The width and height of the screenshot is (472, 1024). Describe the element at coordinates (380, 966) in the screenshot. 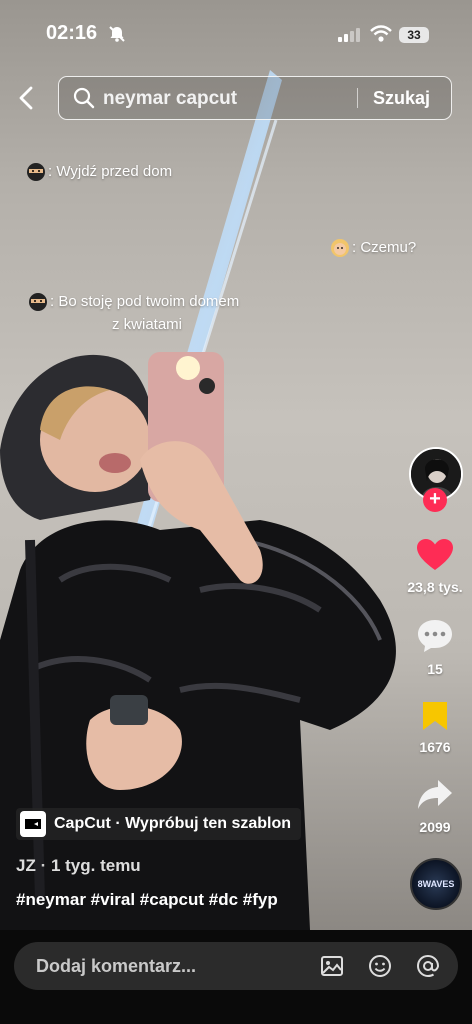

I see `emoji-icon` at that location.